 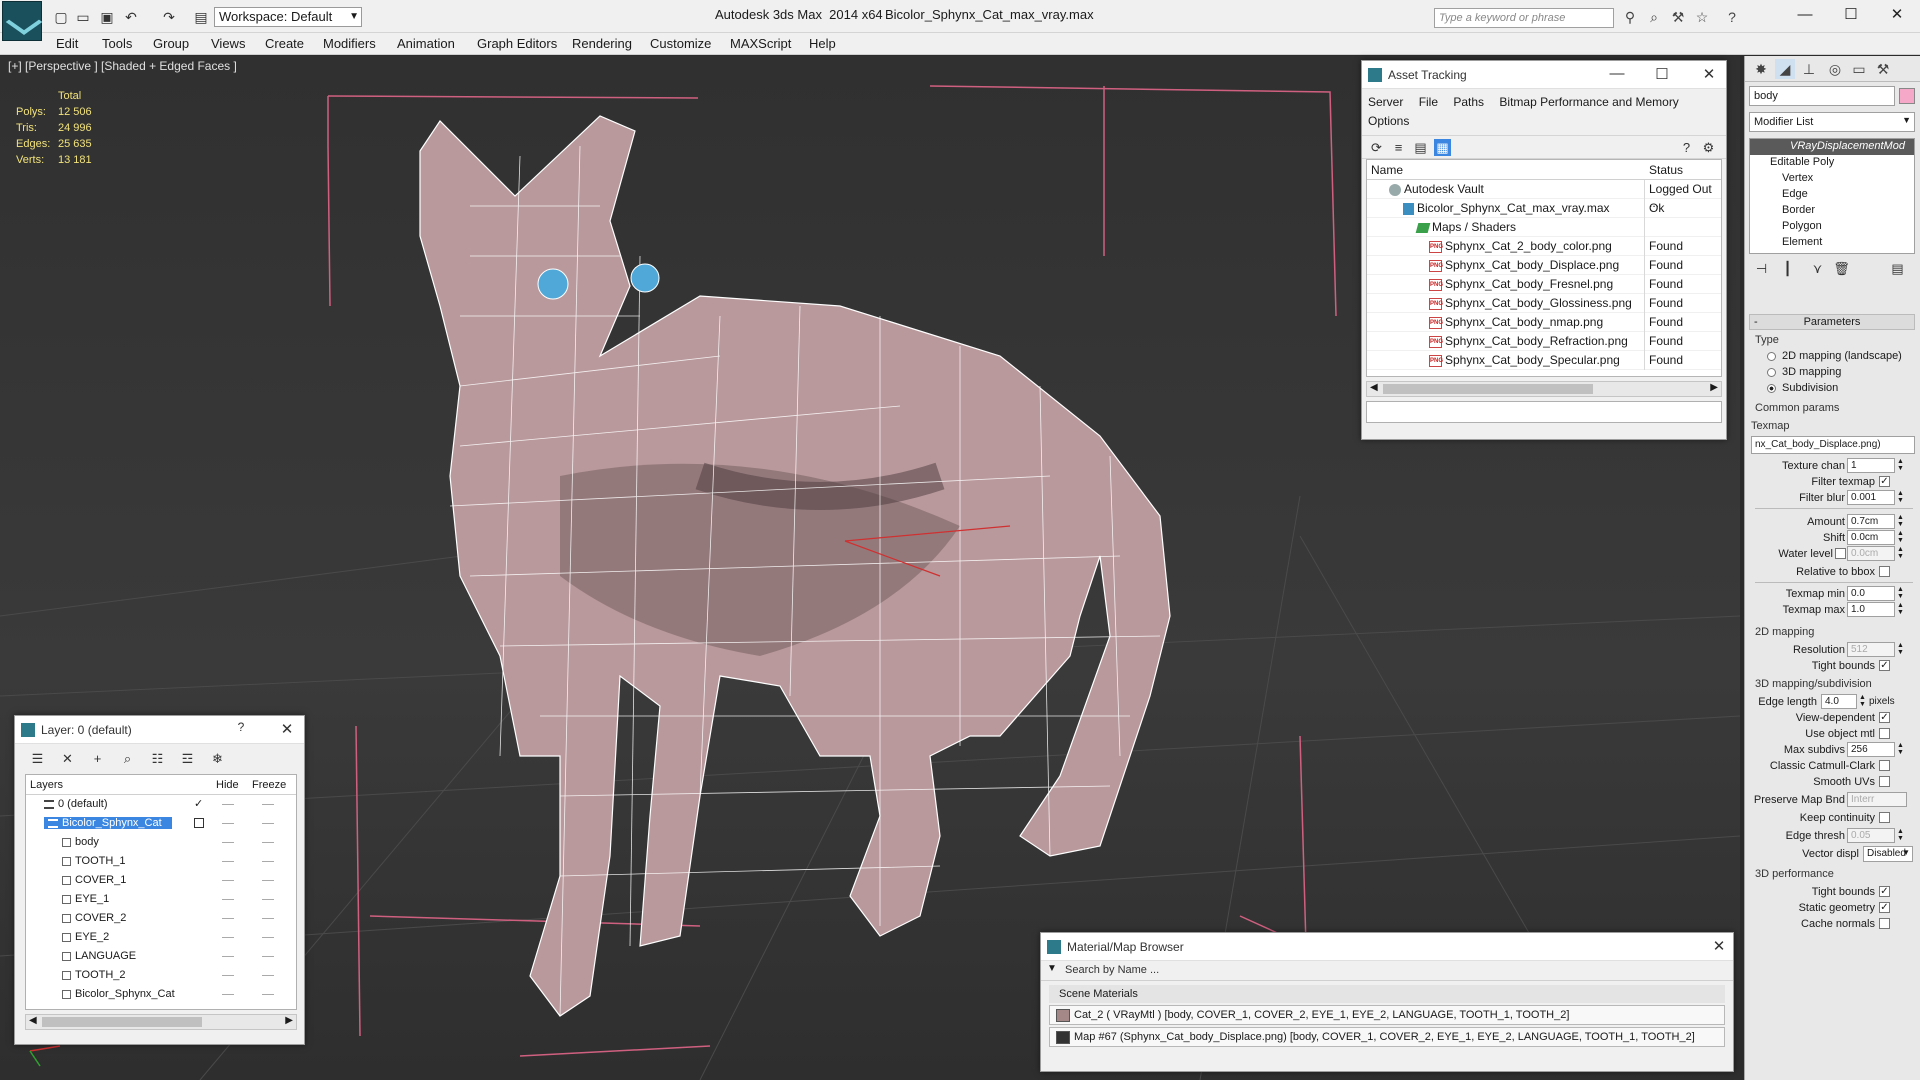 What do you see at coordinates (1761, 69) in the screenshot?
I see `create-tab-icon: ✸` at bounding box center [1761, 69].